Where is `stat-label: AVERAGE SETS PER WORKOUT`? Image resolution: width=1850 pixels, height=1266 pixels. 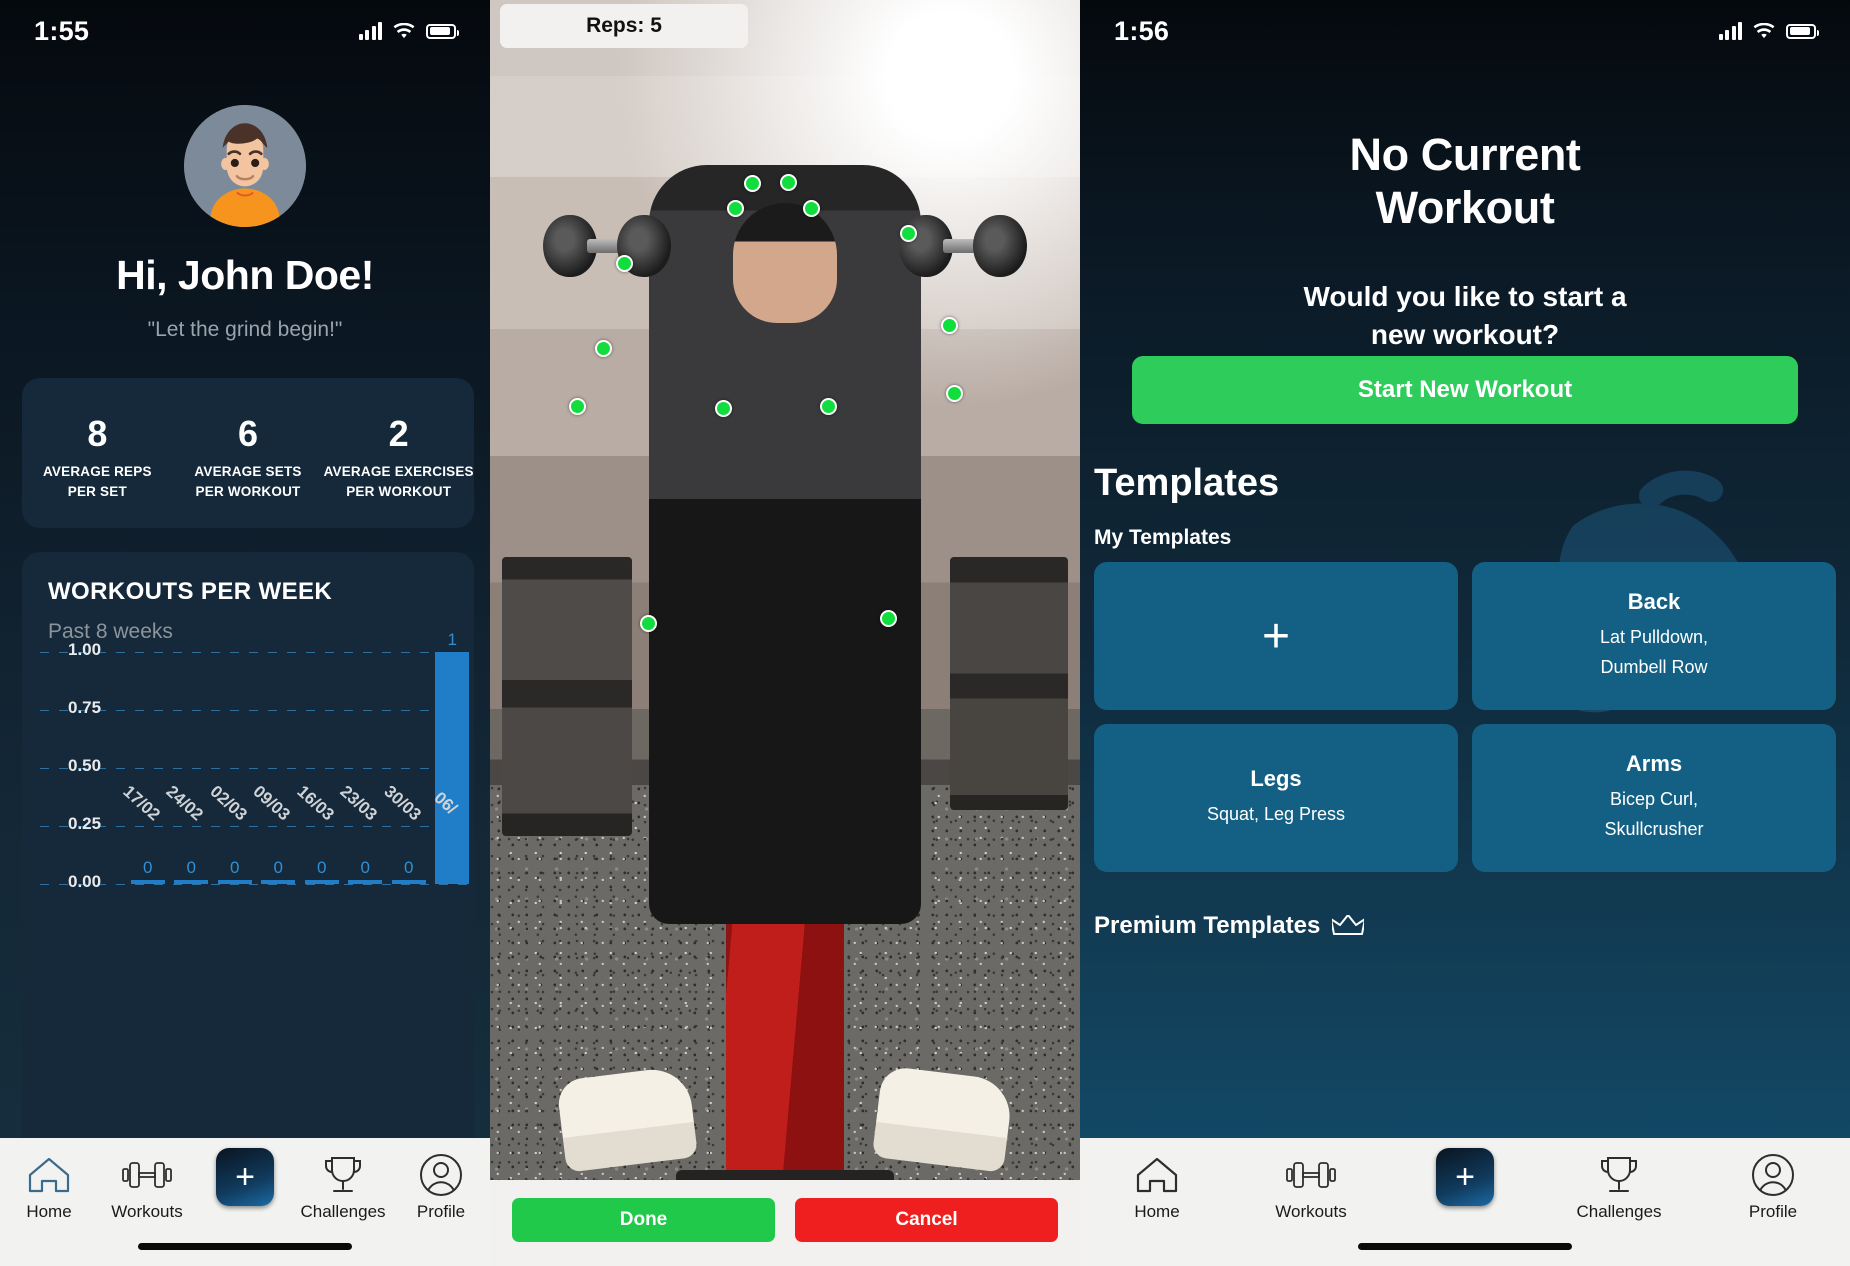
stat-label: AVERAGE SETS PER WORKOUT is located at coordinates (248, 481).